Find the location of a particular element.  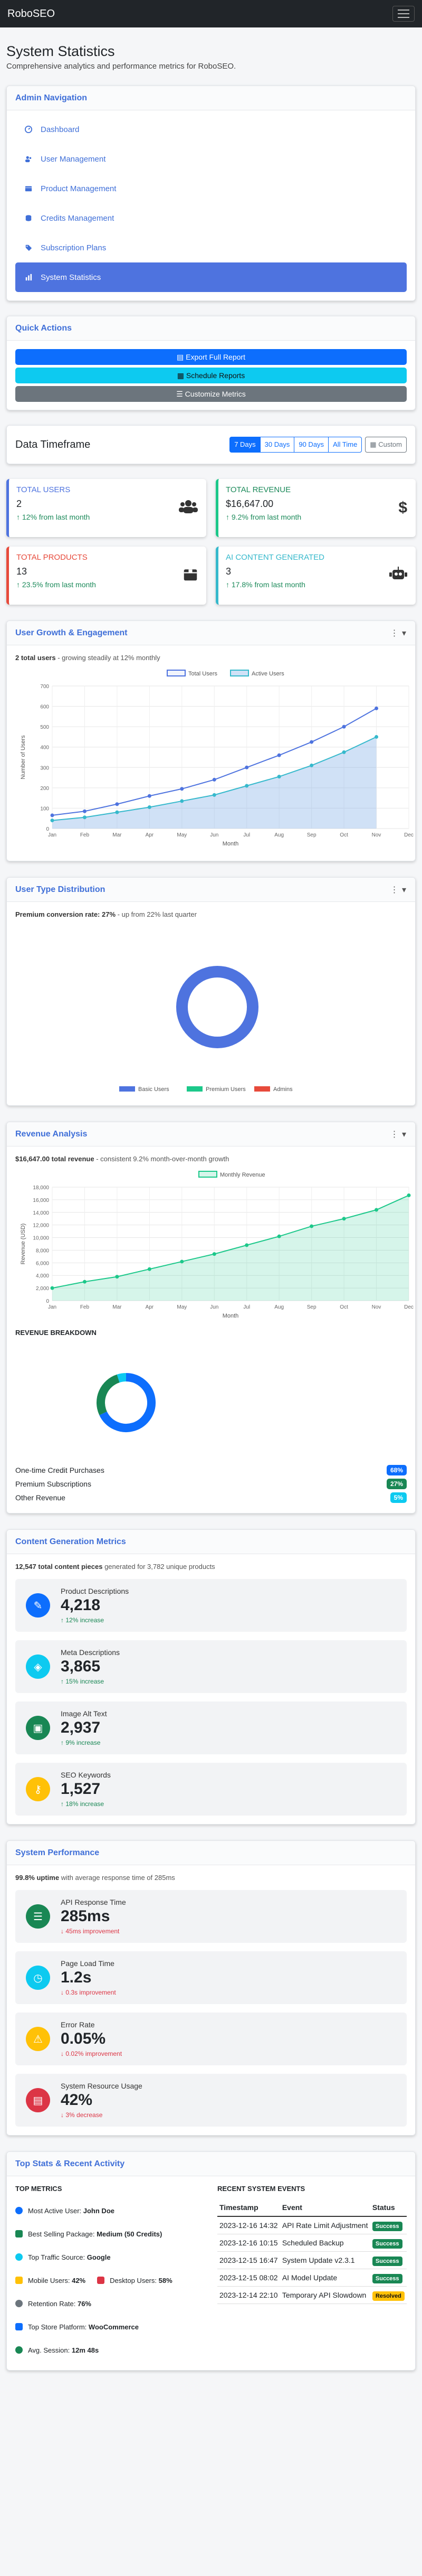

users-icon is located at coordinates (188, 506).